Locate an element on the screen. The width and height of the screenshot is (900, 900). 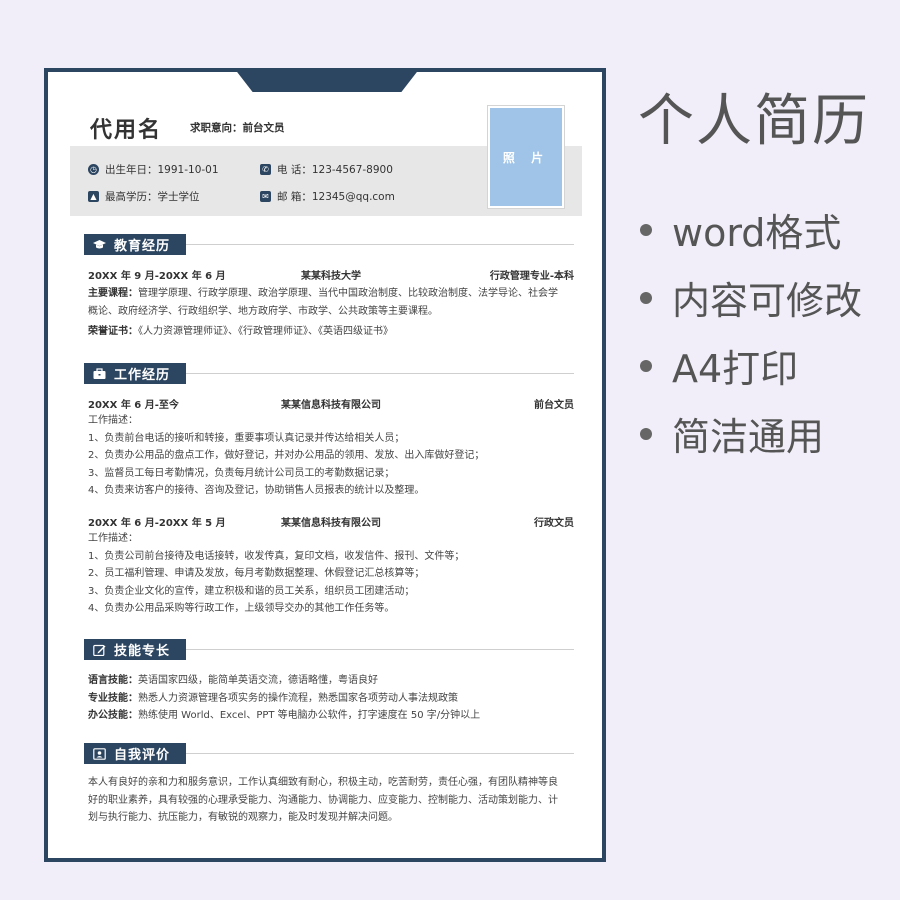
skill-item: 语言技能：英语国家四级，能简单英语交流，德语略懂，粤语良好 is located at coordinates (333, 681).